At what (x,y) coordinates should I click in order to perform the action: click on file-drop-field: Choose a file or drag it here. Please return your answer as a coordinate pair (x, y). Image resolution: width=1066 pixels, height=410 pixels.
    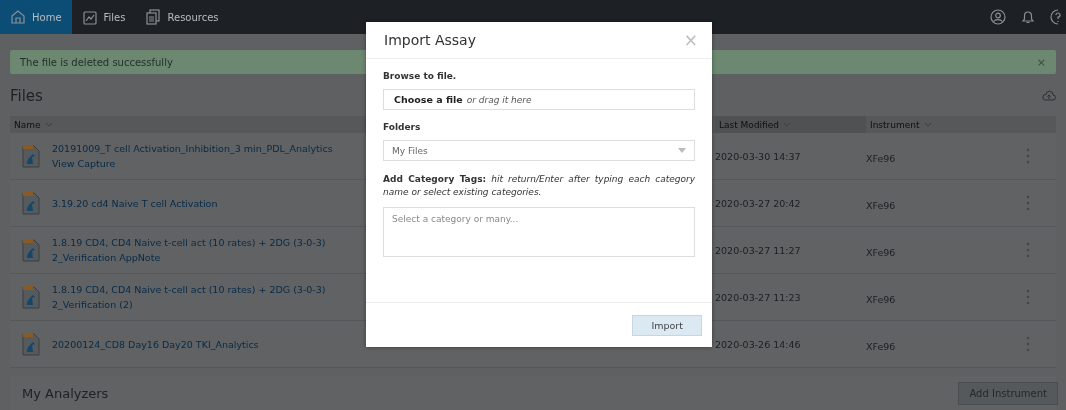
    Looking at the image, I should click on (539, 99).